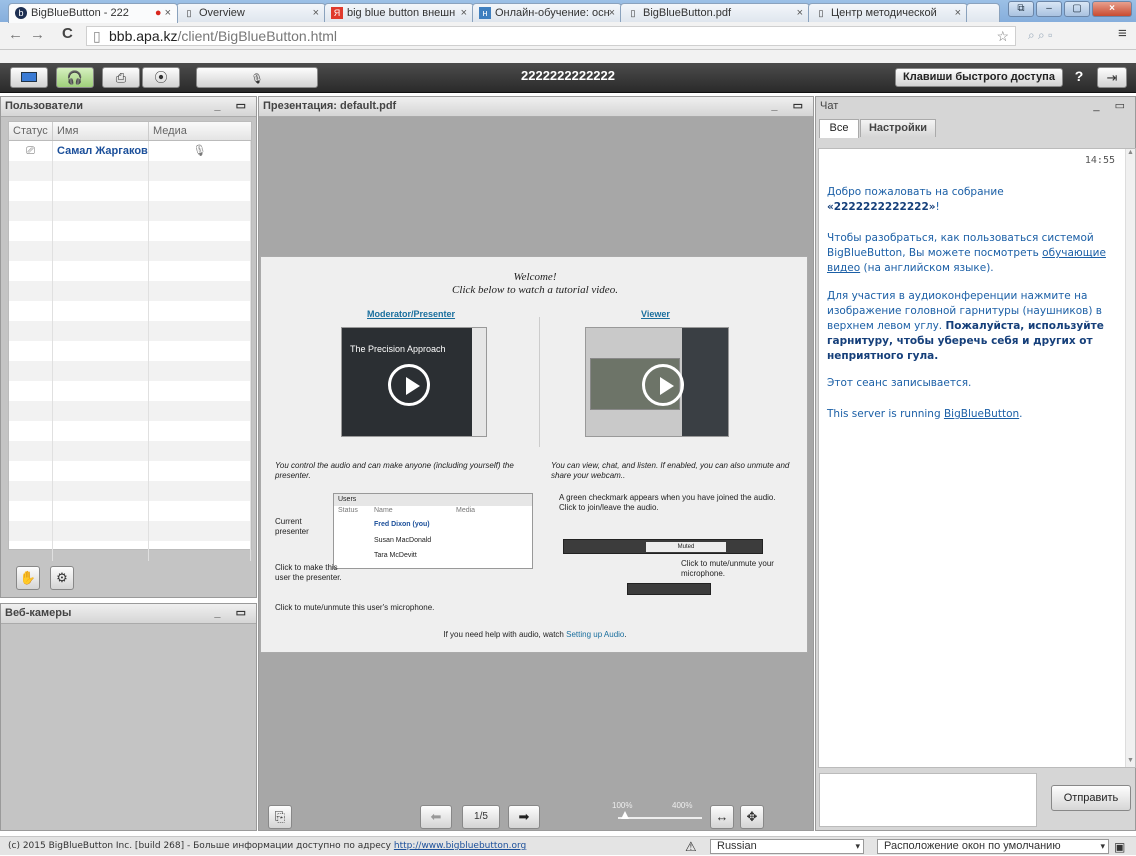 Image resolution: width=1136 pixels, height=856 pixels. Describe the element at coordinates (21, 13) in the screenshot. I see `bbb-icon: b` at that location.